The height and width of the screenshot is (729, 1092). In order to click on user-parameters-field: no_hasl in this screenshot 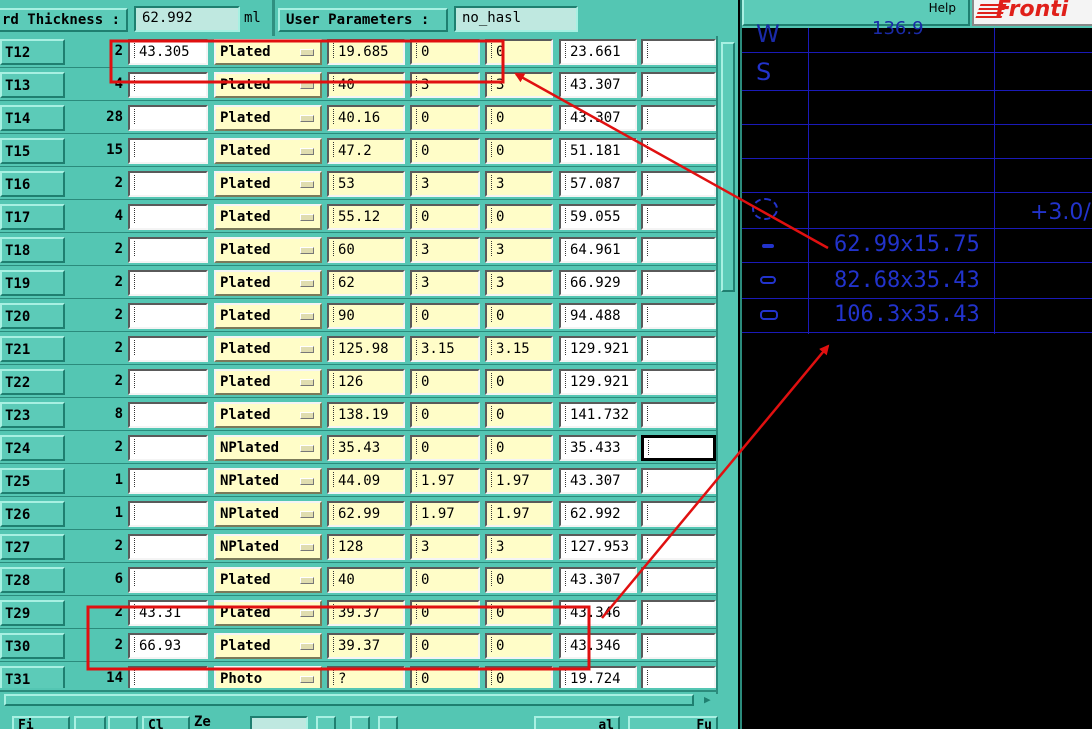, I will do `click(516, 19)`.